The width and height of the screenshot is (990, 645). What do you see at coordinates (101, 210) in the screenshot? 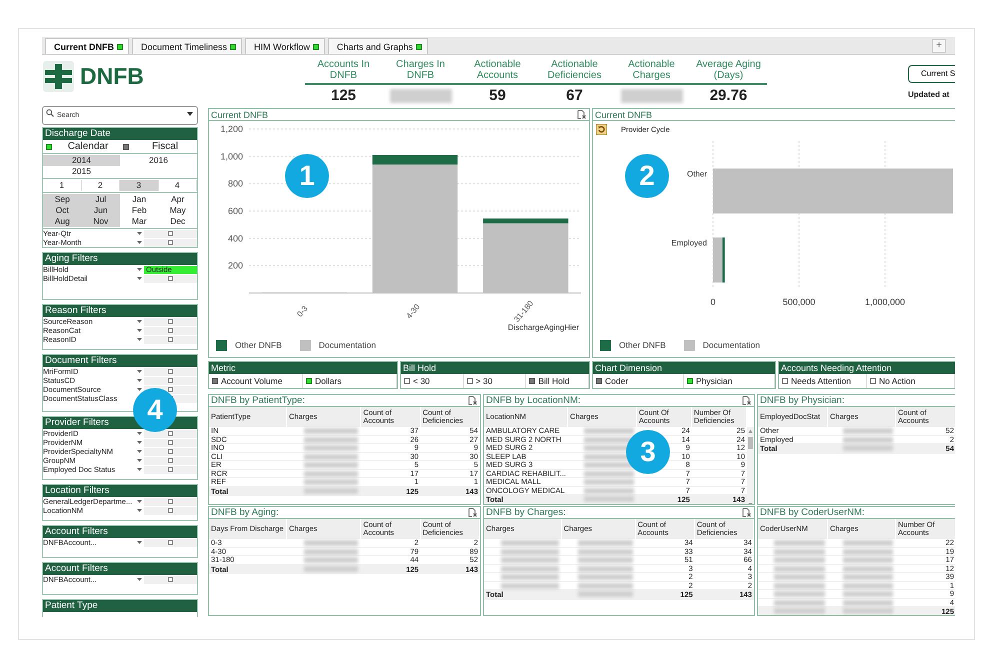
I see `month-option: Jun` at bounding box center [101, 210].